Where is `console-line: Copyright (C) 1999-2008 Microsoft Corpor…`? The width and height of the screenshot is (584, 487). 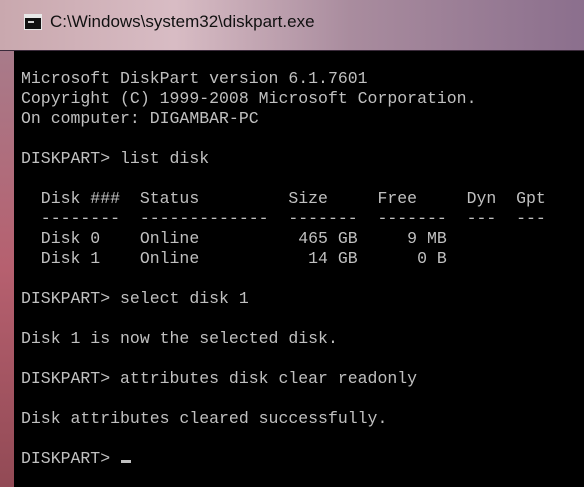
console-line: Copyright (C) 1999-2008 Microsoft Corpor… is located at coordinates (249, 98).